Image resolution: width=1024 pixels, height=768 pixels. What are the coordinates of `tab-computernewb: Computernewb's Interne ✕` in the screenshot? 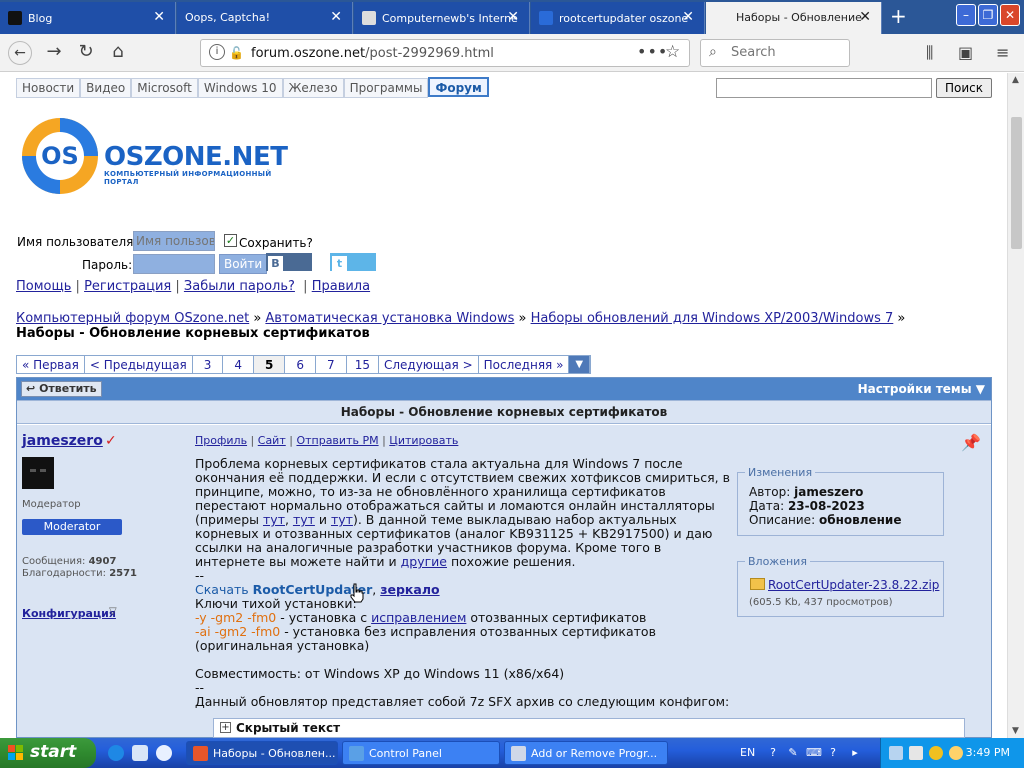 It's located at (442, 18).